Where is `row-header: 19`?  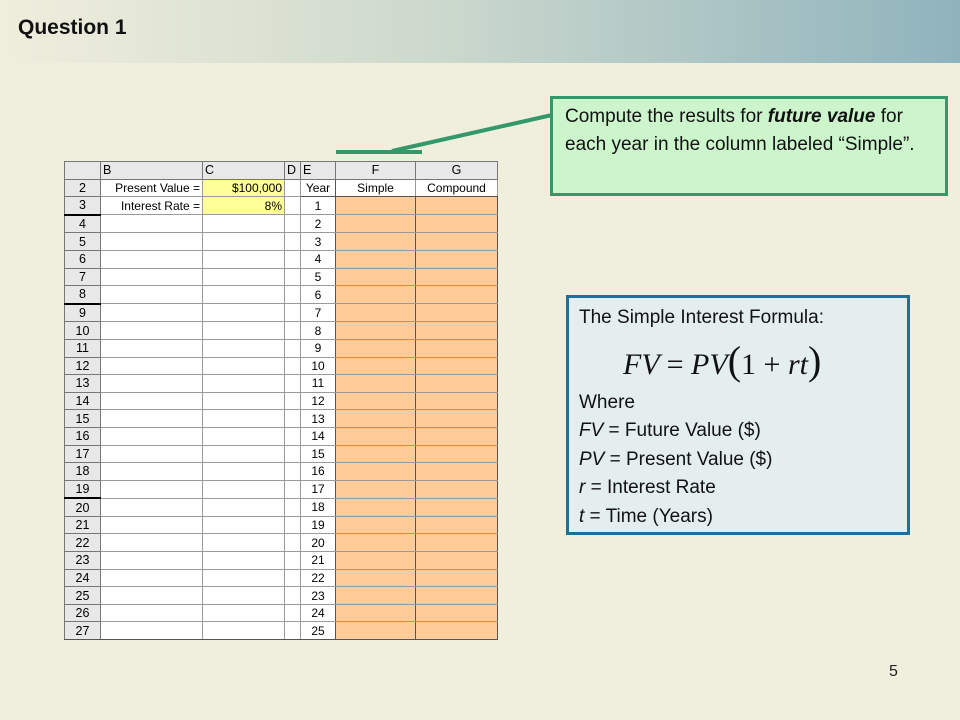 row-header: 19 is located at coordinates (82, 489).